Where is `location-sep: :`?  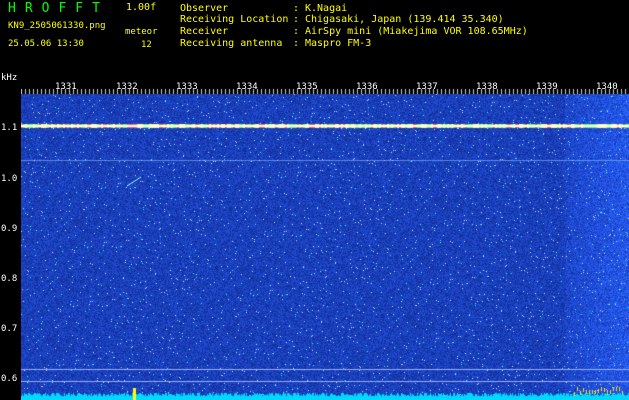 location-sep: : is located at coordinates (296, 19).